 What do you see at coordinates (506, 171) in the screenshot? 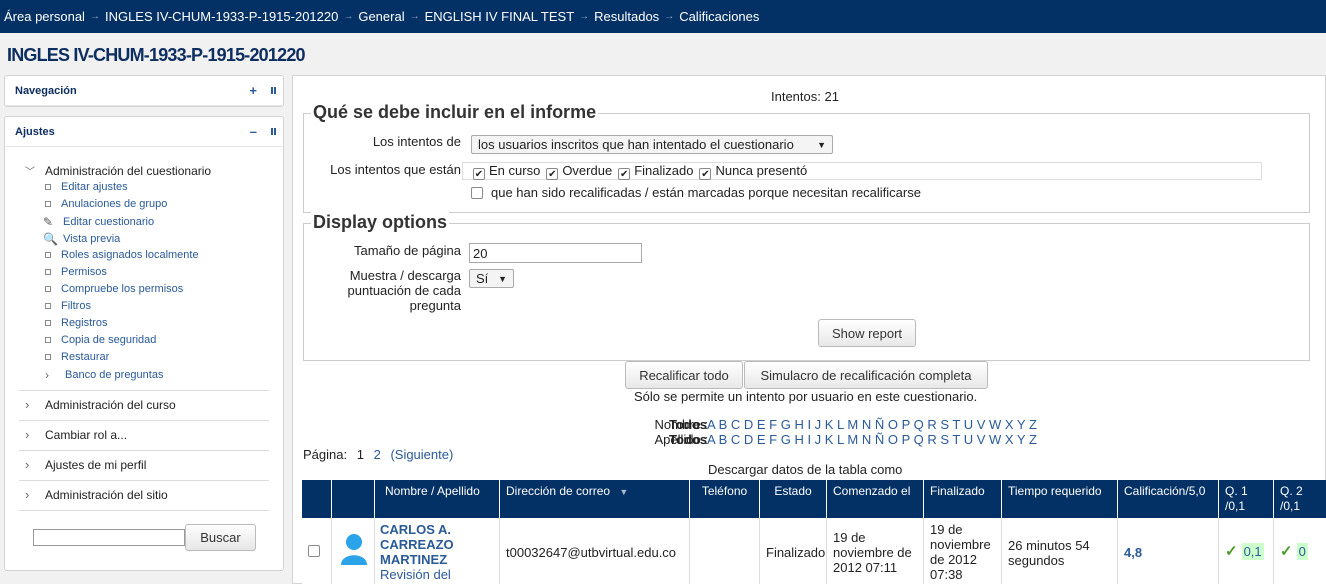
I see `state-in-progress: ✔ En curso` at bounding box center [506, 171].